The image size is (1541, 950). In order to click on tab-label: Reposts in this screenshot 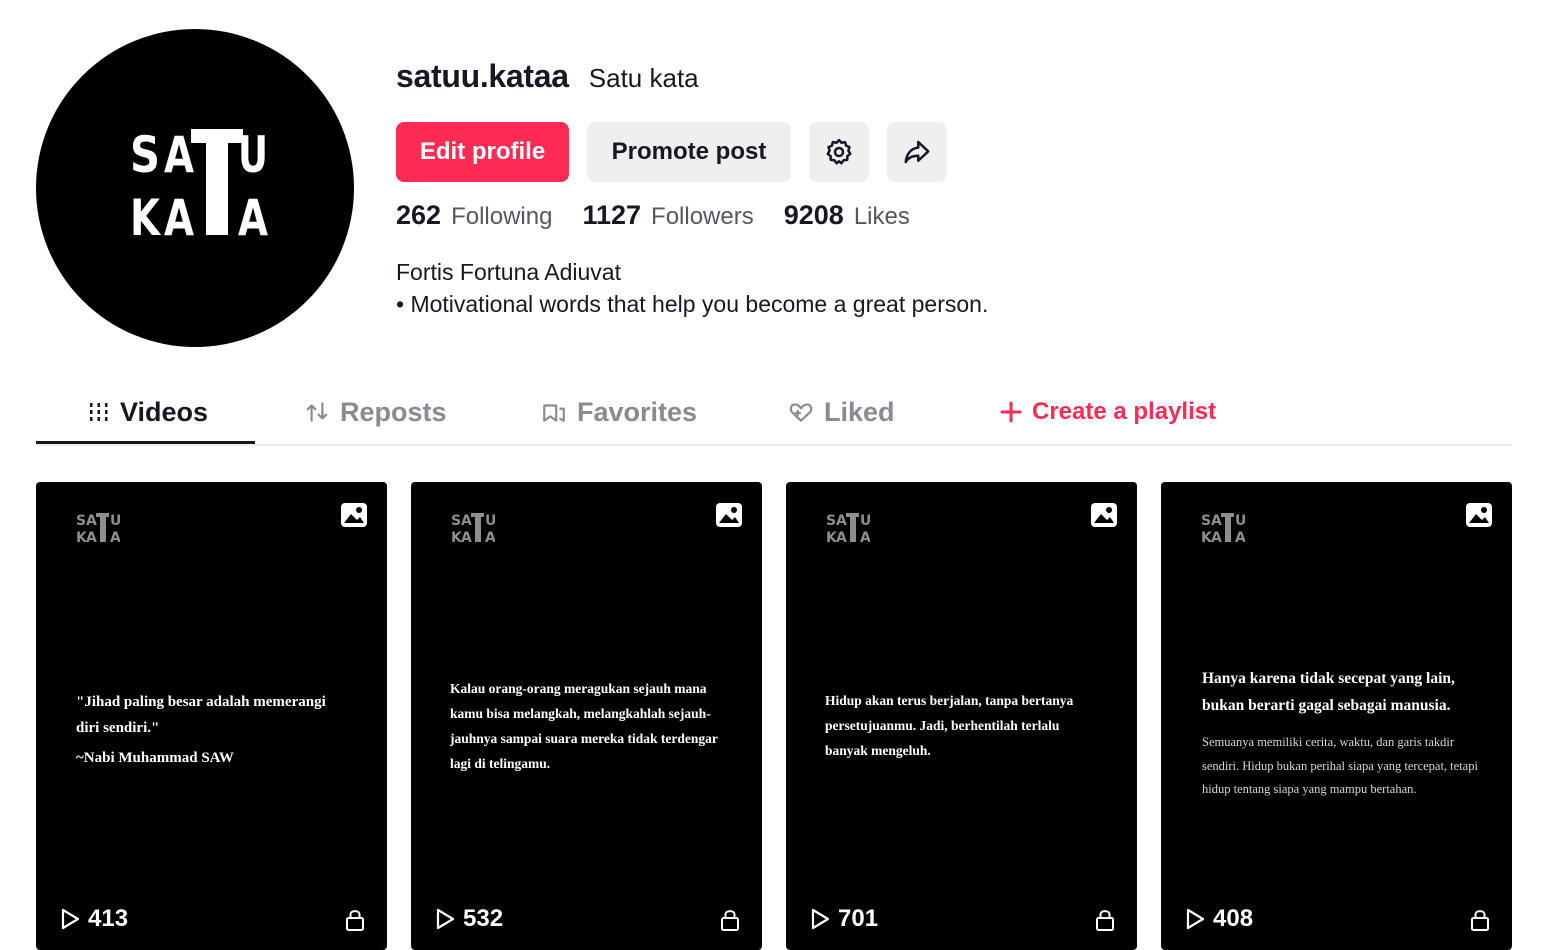, I will do `click(393, 411)`.